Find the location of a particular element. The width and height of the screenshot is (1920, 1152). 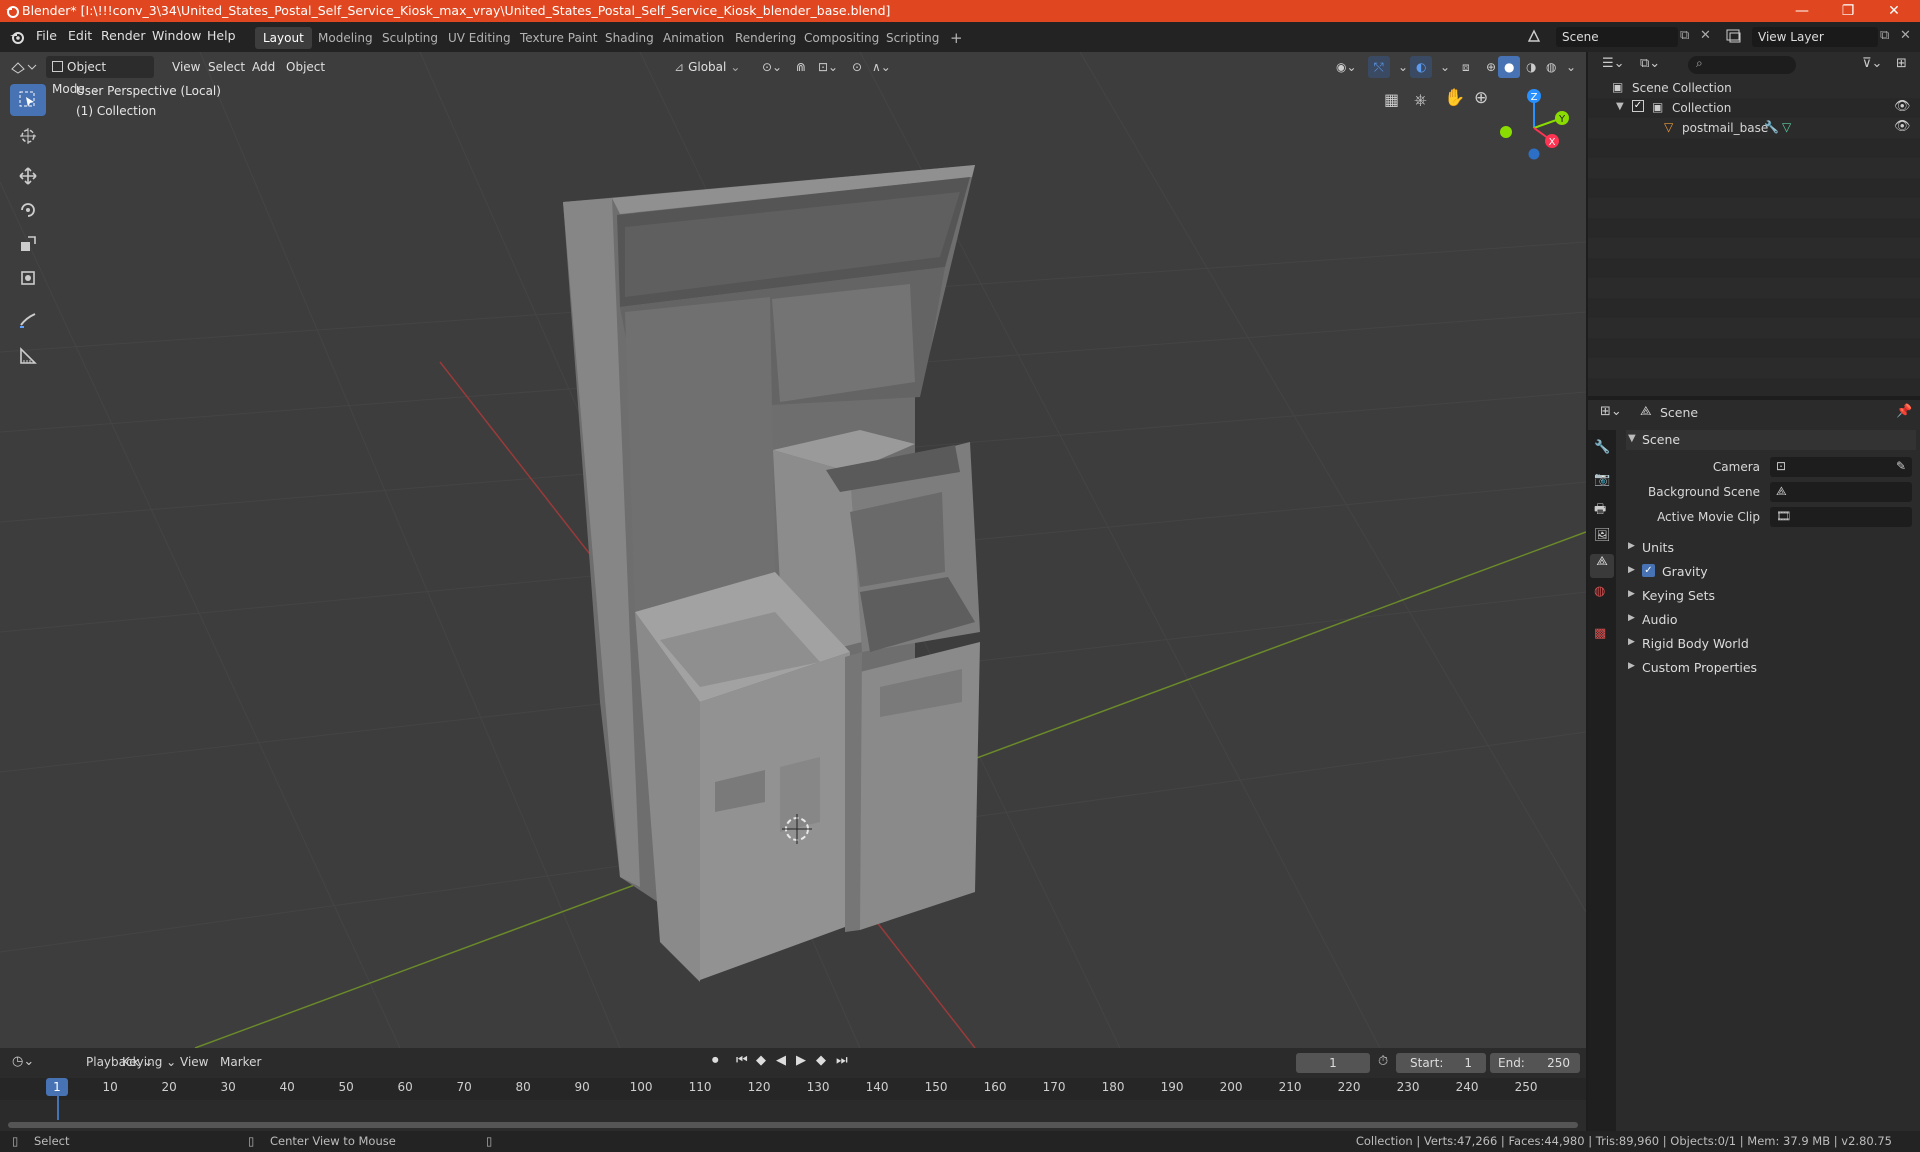

outliner-search-field: ⌕ is located at coordinates (1742, 65).